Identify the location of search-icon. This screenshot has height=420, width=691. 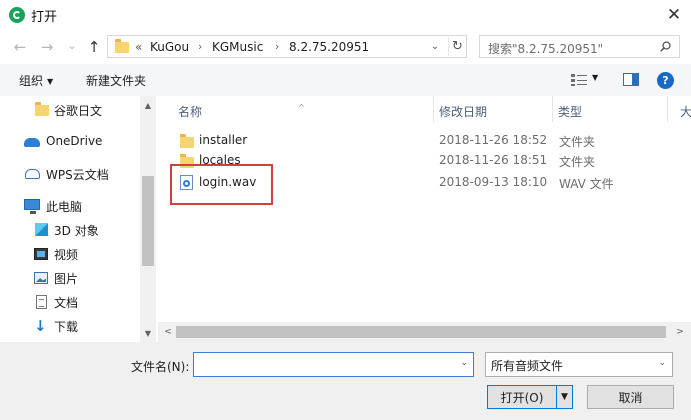
(665, 46).